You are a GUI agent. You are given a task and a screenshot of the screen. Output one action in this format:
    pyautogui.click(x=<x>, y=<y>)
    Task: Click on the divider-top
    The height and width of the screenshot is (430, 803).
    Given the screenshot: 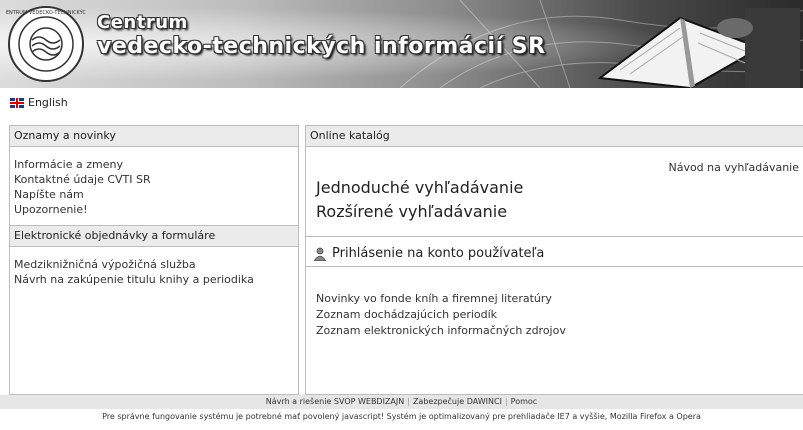 What is the action you would take?
    pyautogui.click(x=554, y=236)
    